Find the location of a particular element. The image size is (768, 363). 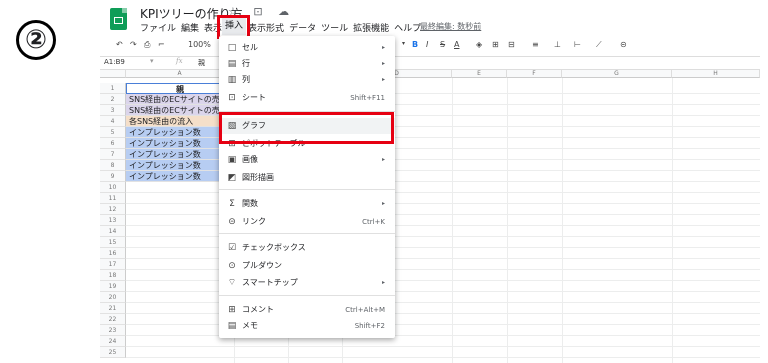

borders-icon: ⊞ is located at coordinates (495, 44).